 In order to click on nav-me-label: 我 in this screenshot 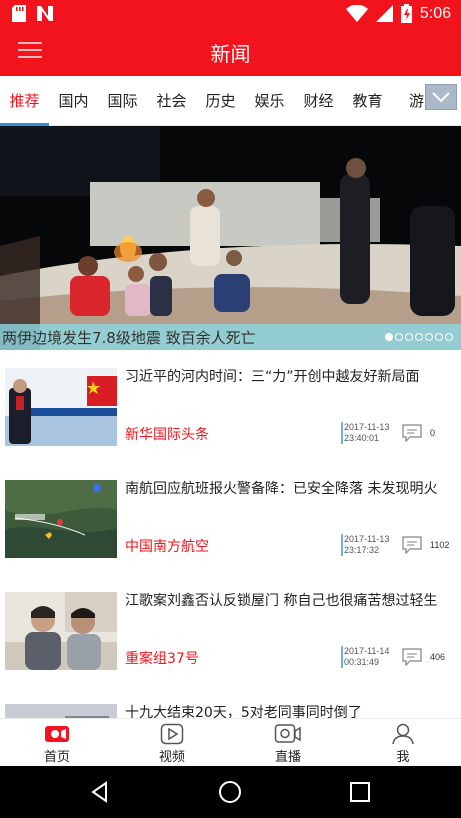, I will do `click(403, 757)`.